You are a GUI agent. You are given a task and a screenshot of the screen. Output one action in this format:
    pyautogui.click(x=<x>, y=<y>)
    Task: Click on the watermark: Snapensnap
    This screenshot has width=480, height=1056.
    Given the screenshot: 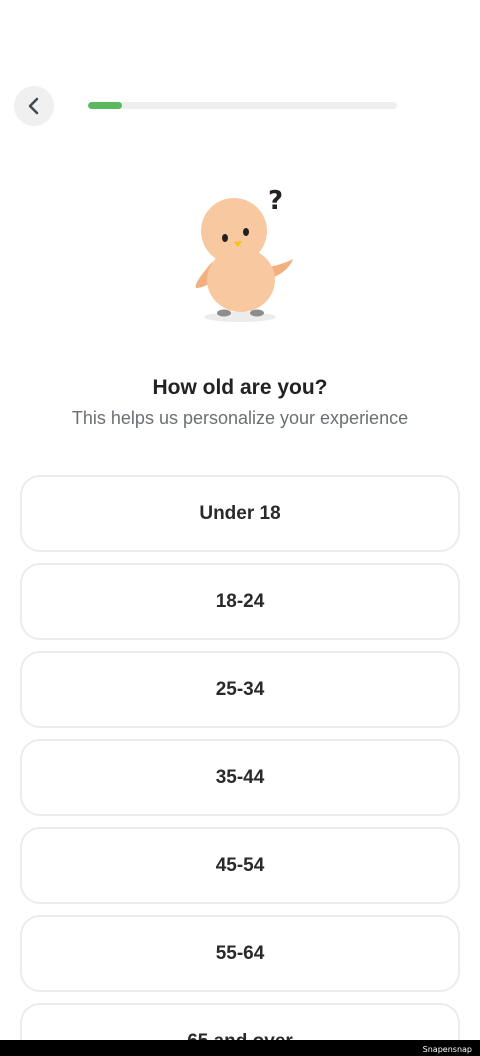 What is the action you would take?
    pyautogui.click(x=447, y=1049)
    